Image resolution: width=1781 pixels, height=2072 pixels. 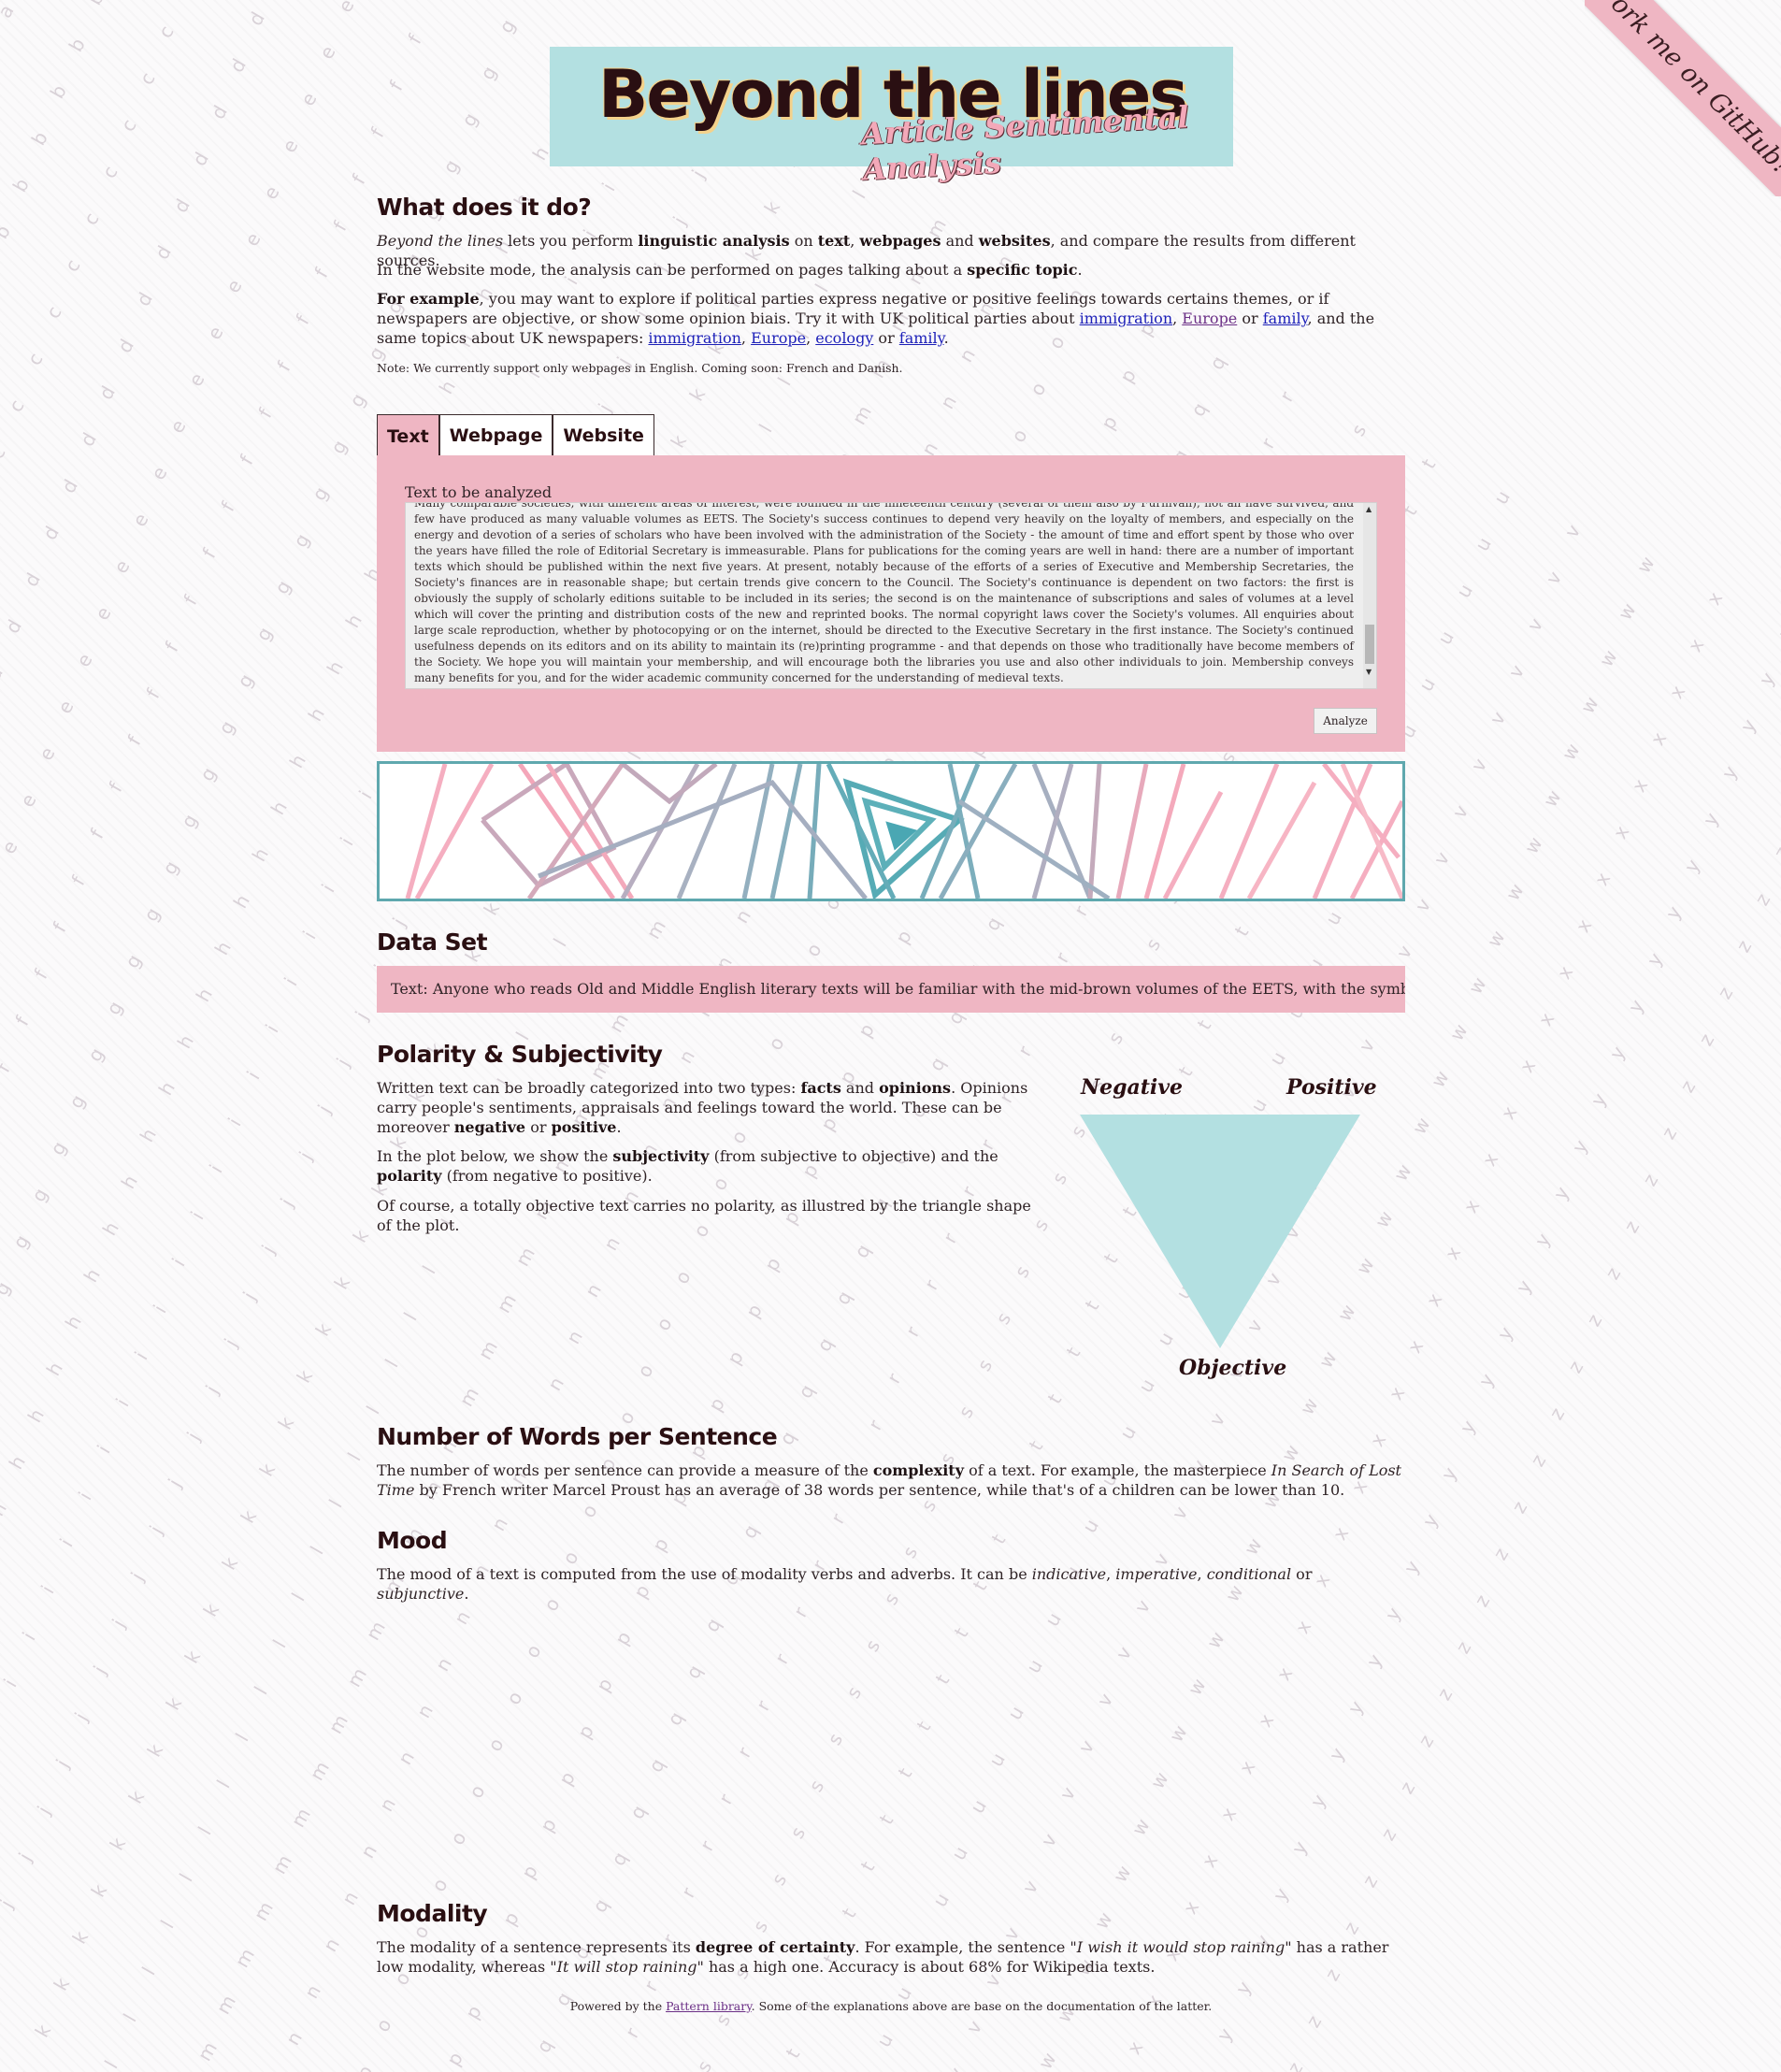 I want to click on background-letter: o, so click(x=458, y=1838).